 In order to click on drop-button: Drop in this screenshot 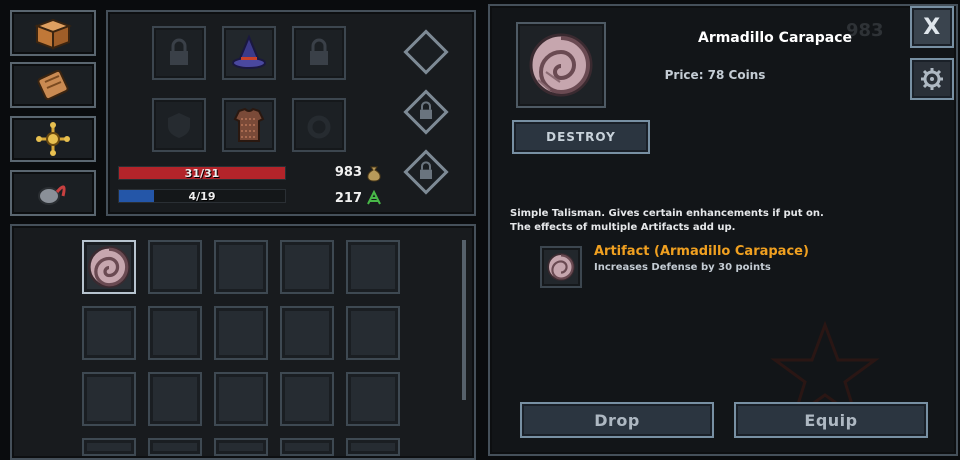, I will do `click(617, 420)`.